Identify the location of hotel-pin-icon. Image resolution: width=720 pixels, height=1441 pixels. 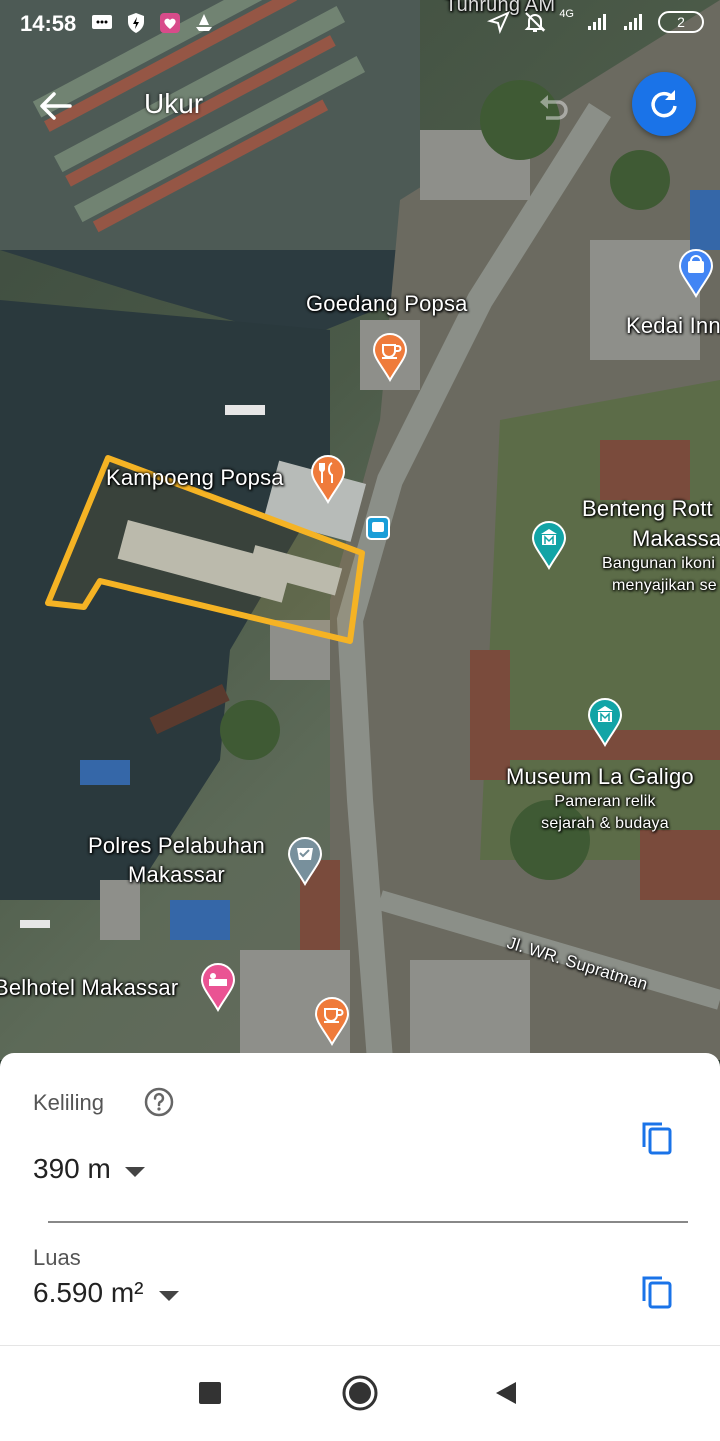
(218, 987).